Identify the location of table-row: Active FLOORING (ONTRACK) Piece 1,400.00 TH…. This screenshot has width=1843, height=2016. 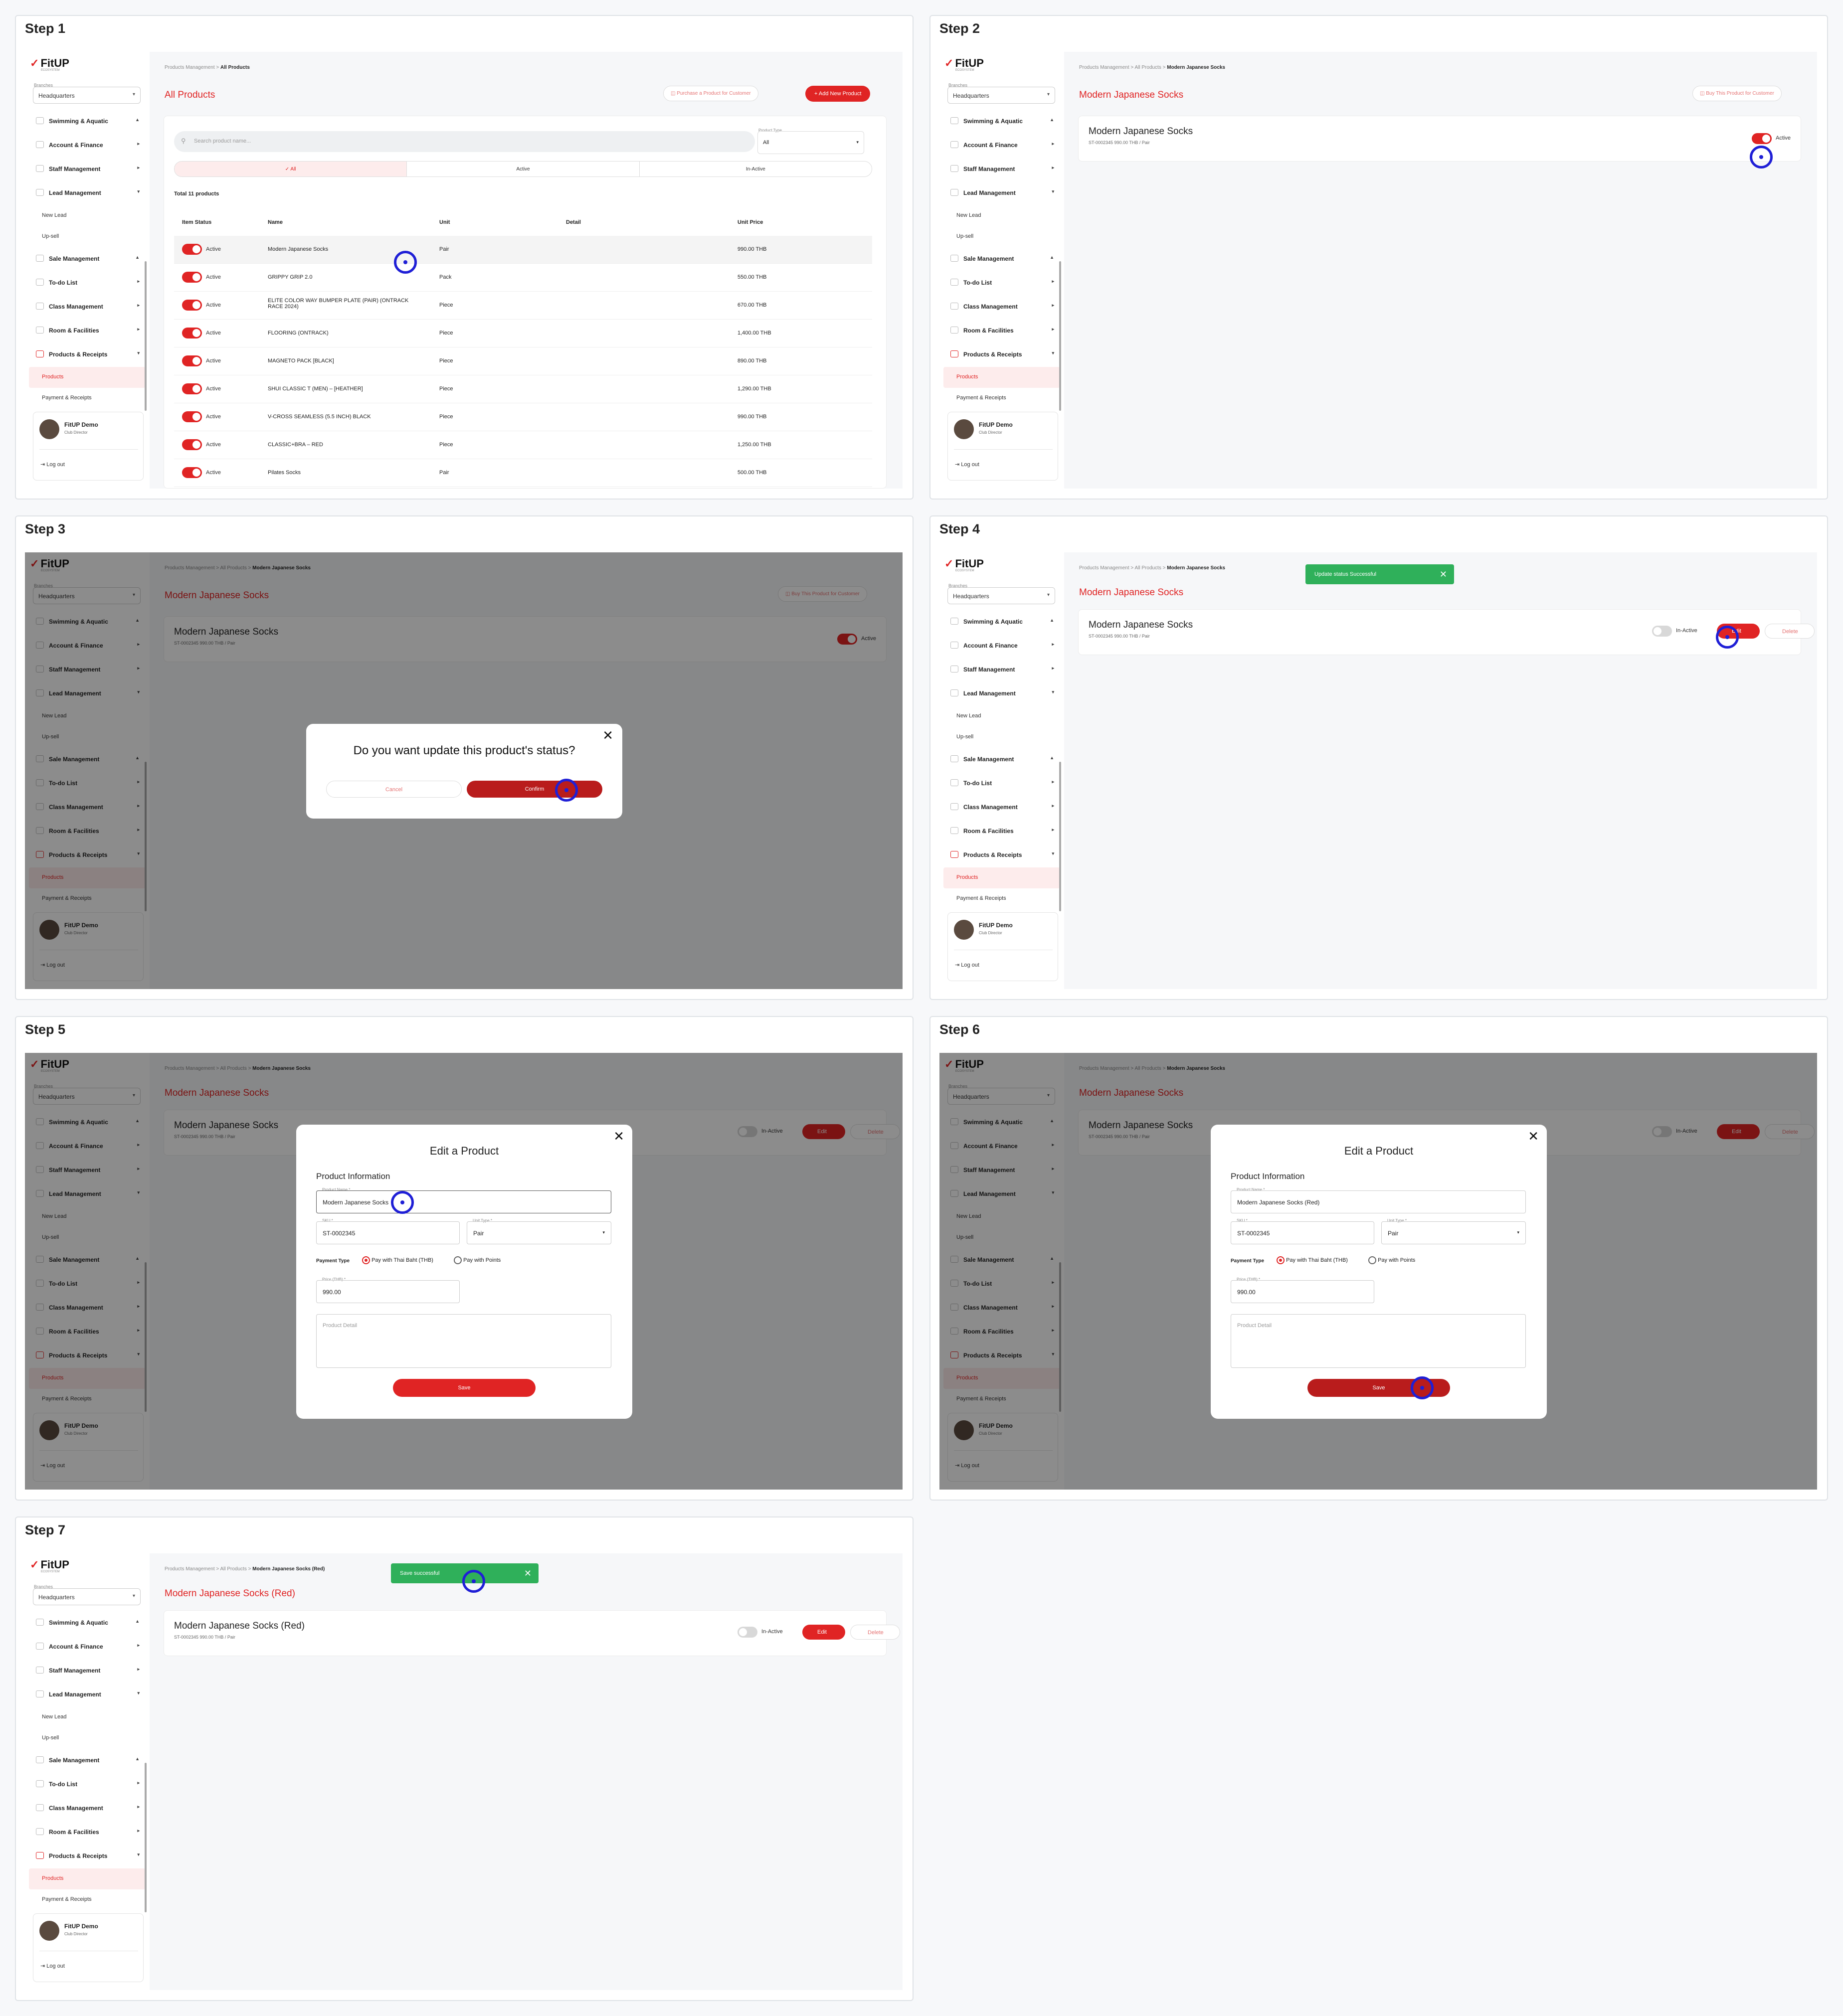
(523, 333).